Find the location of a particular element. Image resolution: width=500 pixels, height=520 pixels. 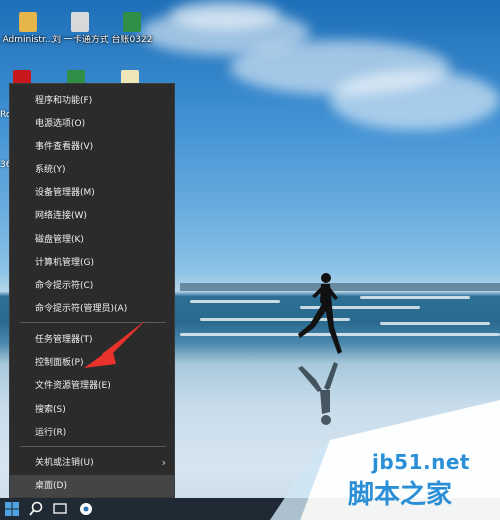

menu-item-search: 搜索(S) is located at coordinates (92, 410).